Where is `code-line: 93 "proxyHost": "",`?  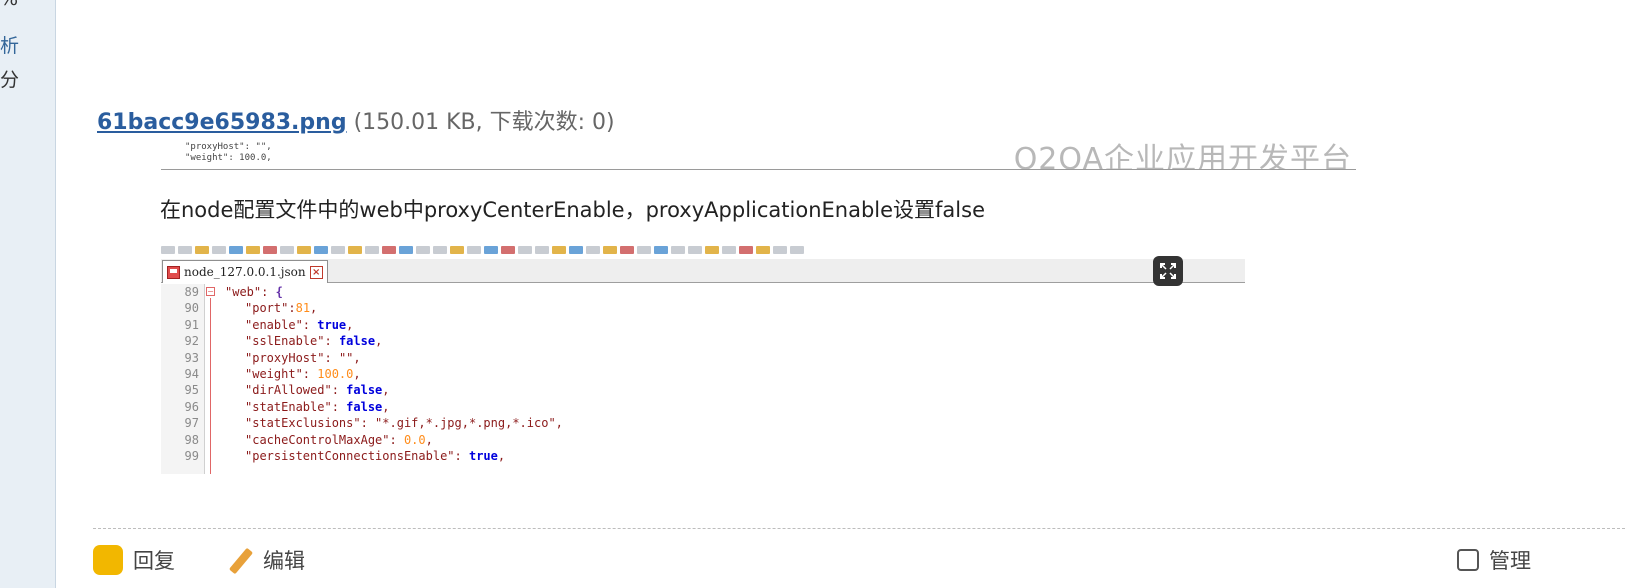
code-line: 93 "proxyHost": "", is located at coordinates (703, 358).